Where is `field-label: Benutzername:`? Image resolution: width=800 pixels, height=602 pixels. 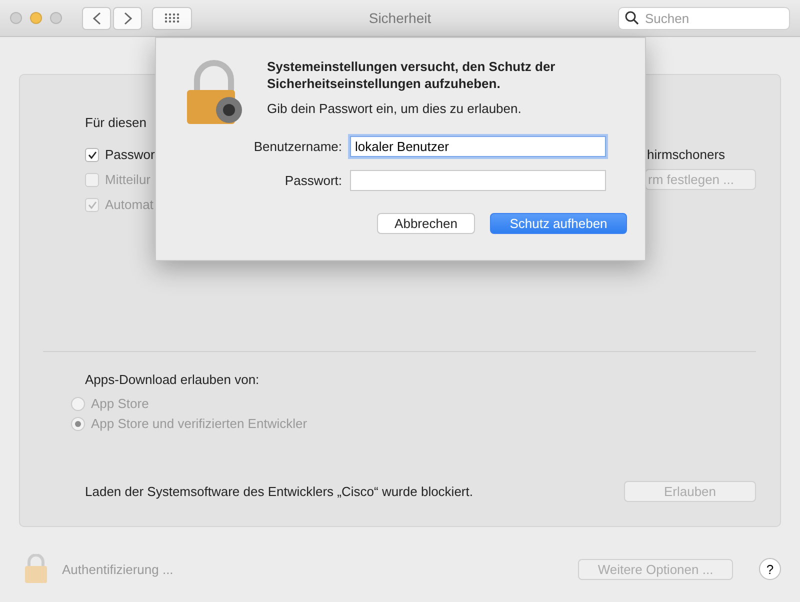
field-label: Benutzername: is located at coordinates (297, 146).